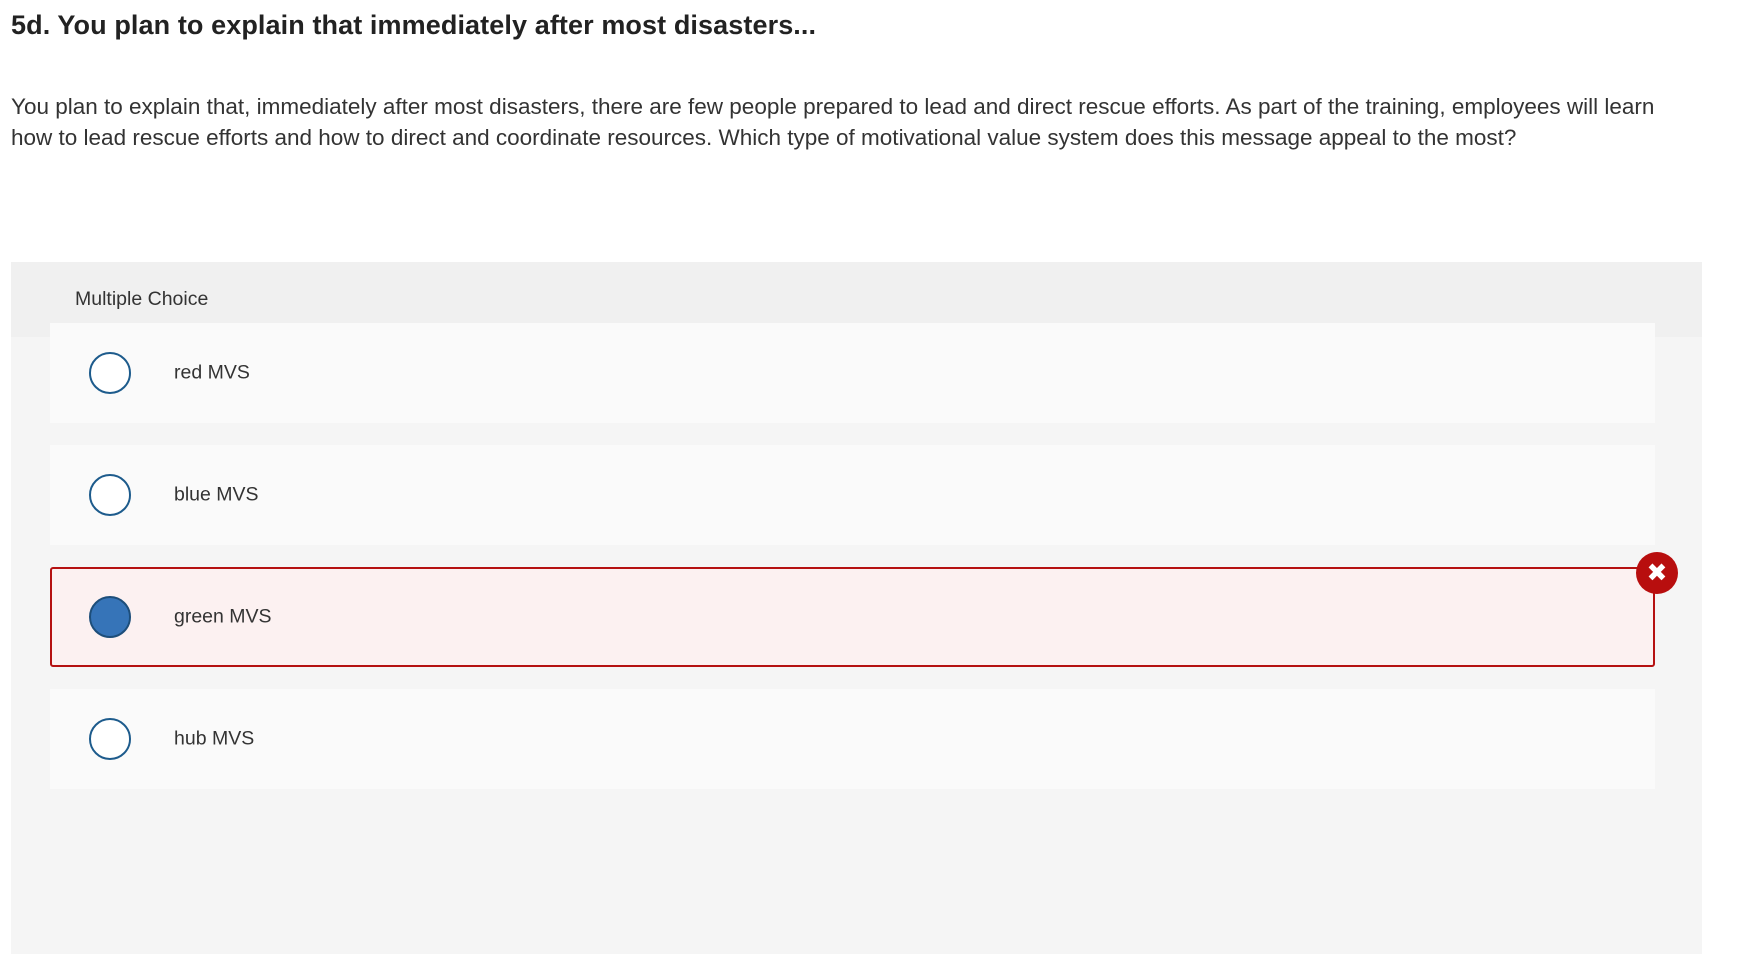 The height and width of the screenshot is (969, 1744). I want to click on choice-option-1: red MVS, so click(852, 373).